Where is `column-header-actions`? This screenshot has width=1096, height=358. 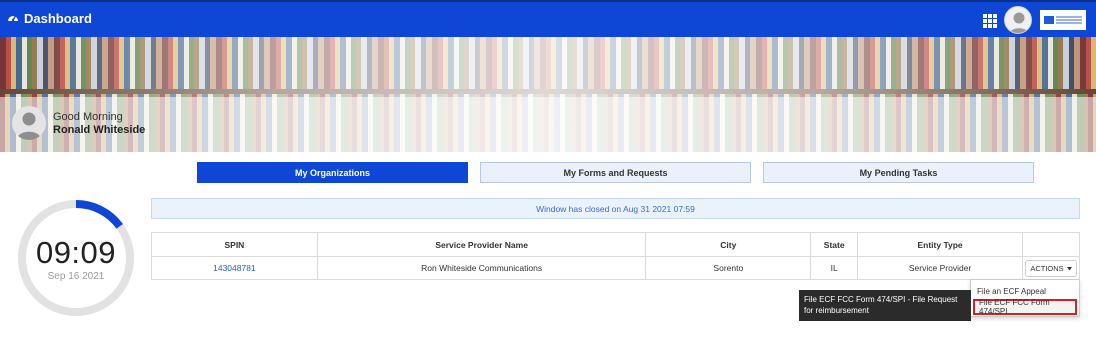 column-header-actions is located at coordinates (1051, 244).